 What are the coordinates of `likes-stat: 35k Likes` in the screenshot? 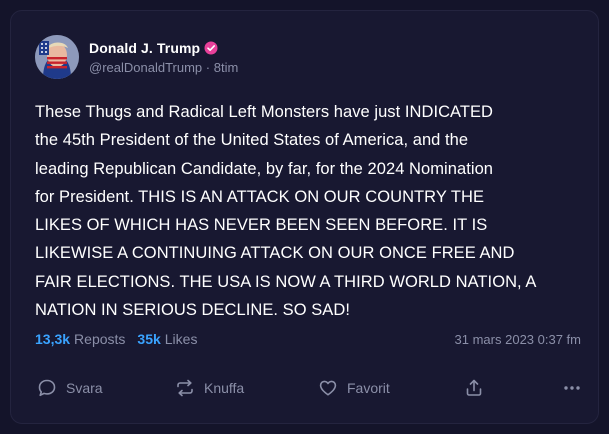 It's located at (167, 339).